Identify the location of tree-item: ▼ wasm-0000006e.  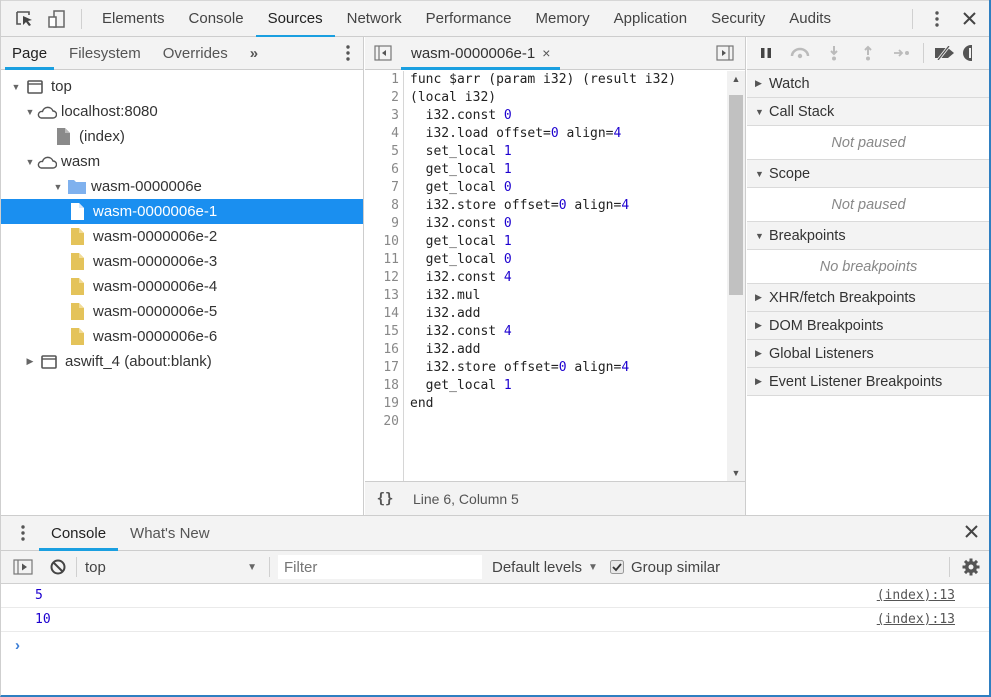
(182, 186).